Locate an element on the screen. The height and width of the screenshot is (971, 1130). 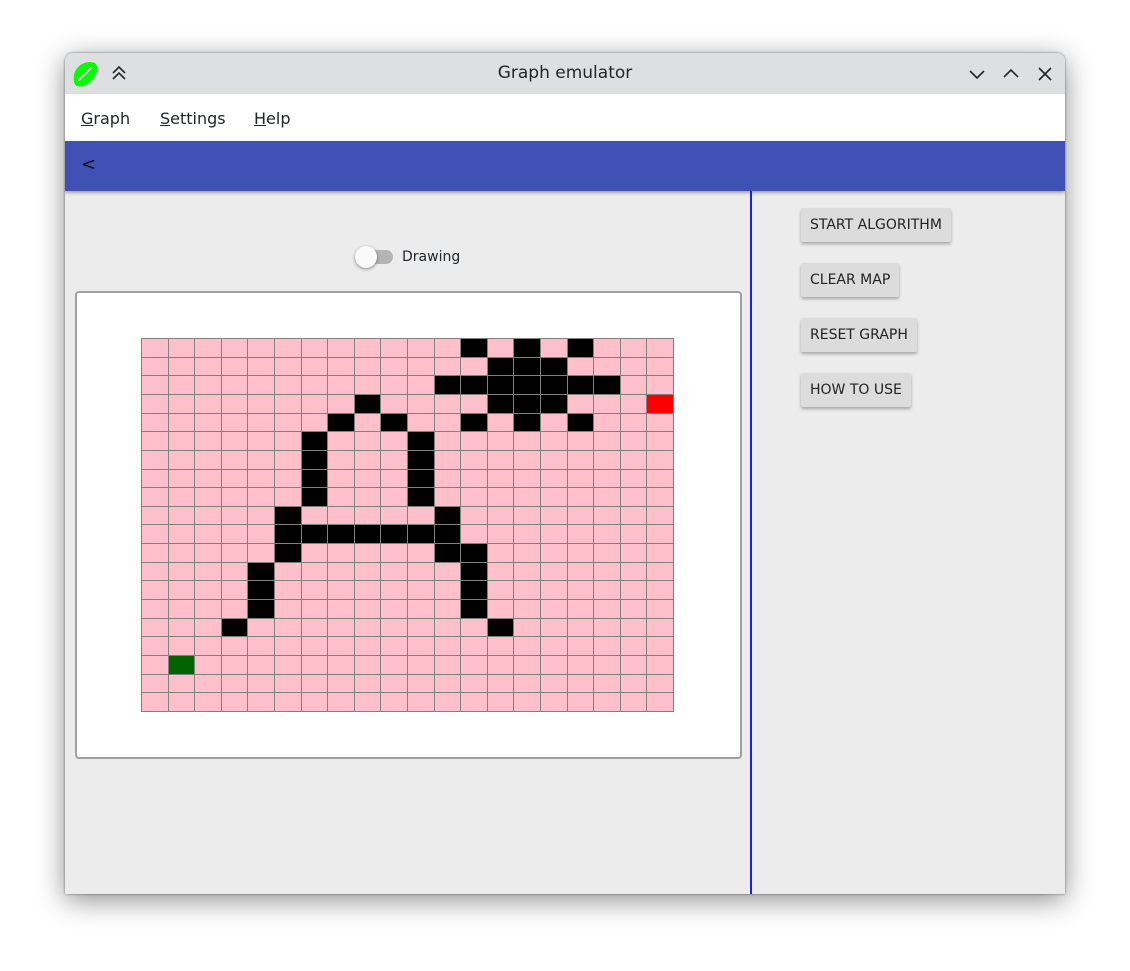
drawing-toggle is located at coordinates (375, 257).